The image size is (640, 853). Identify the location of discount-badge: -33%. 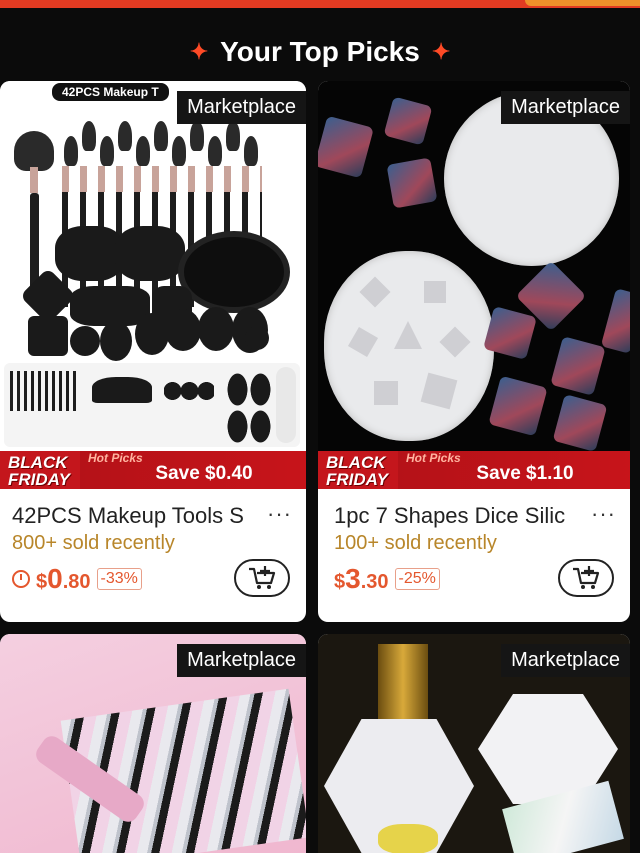
(119, 579).